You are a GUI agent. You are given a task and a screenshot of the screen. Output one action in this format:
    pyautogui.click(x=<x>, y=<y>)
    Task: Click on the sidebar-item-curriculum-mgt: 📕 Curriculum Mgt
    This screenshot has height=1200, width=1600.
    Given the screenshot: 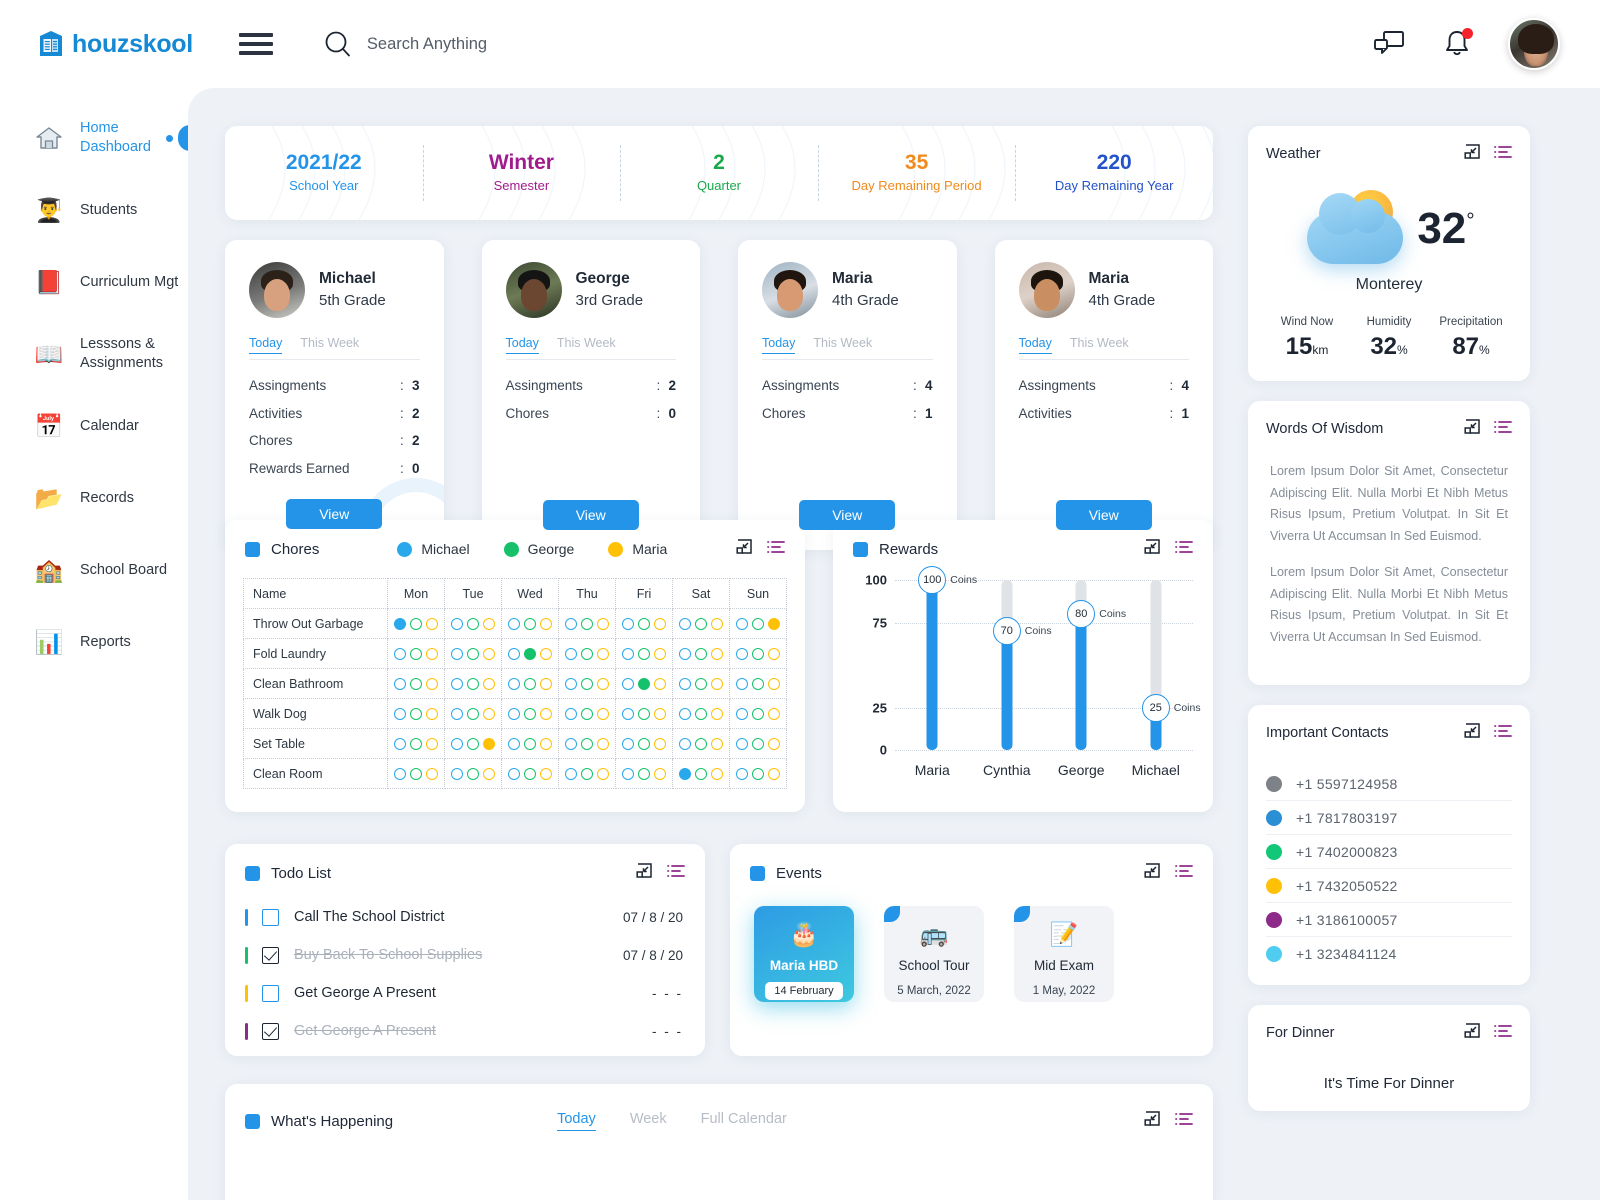 What is the action you would take?
    pyautogui.click(x=94, y=282)
    